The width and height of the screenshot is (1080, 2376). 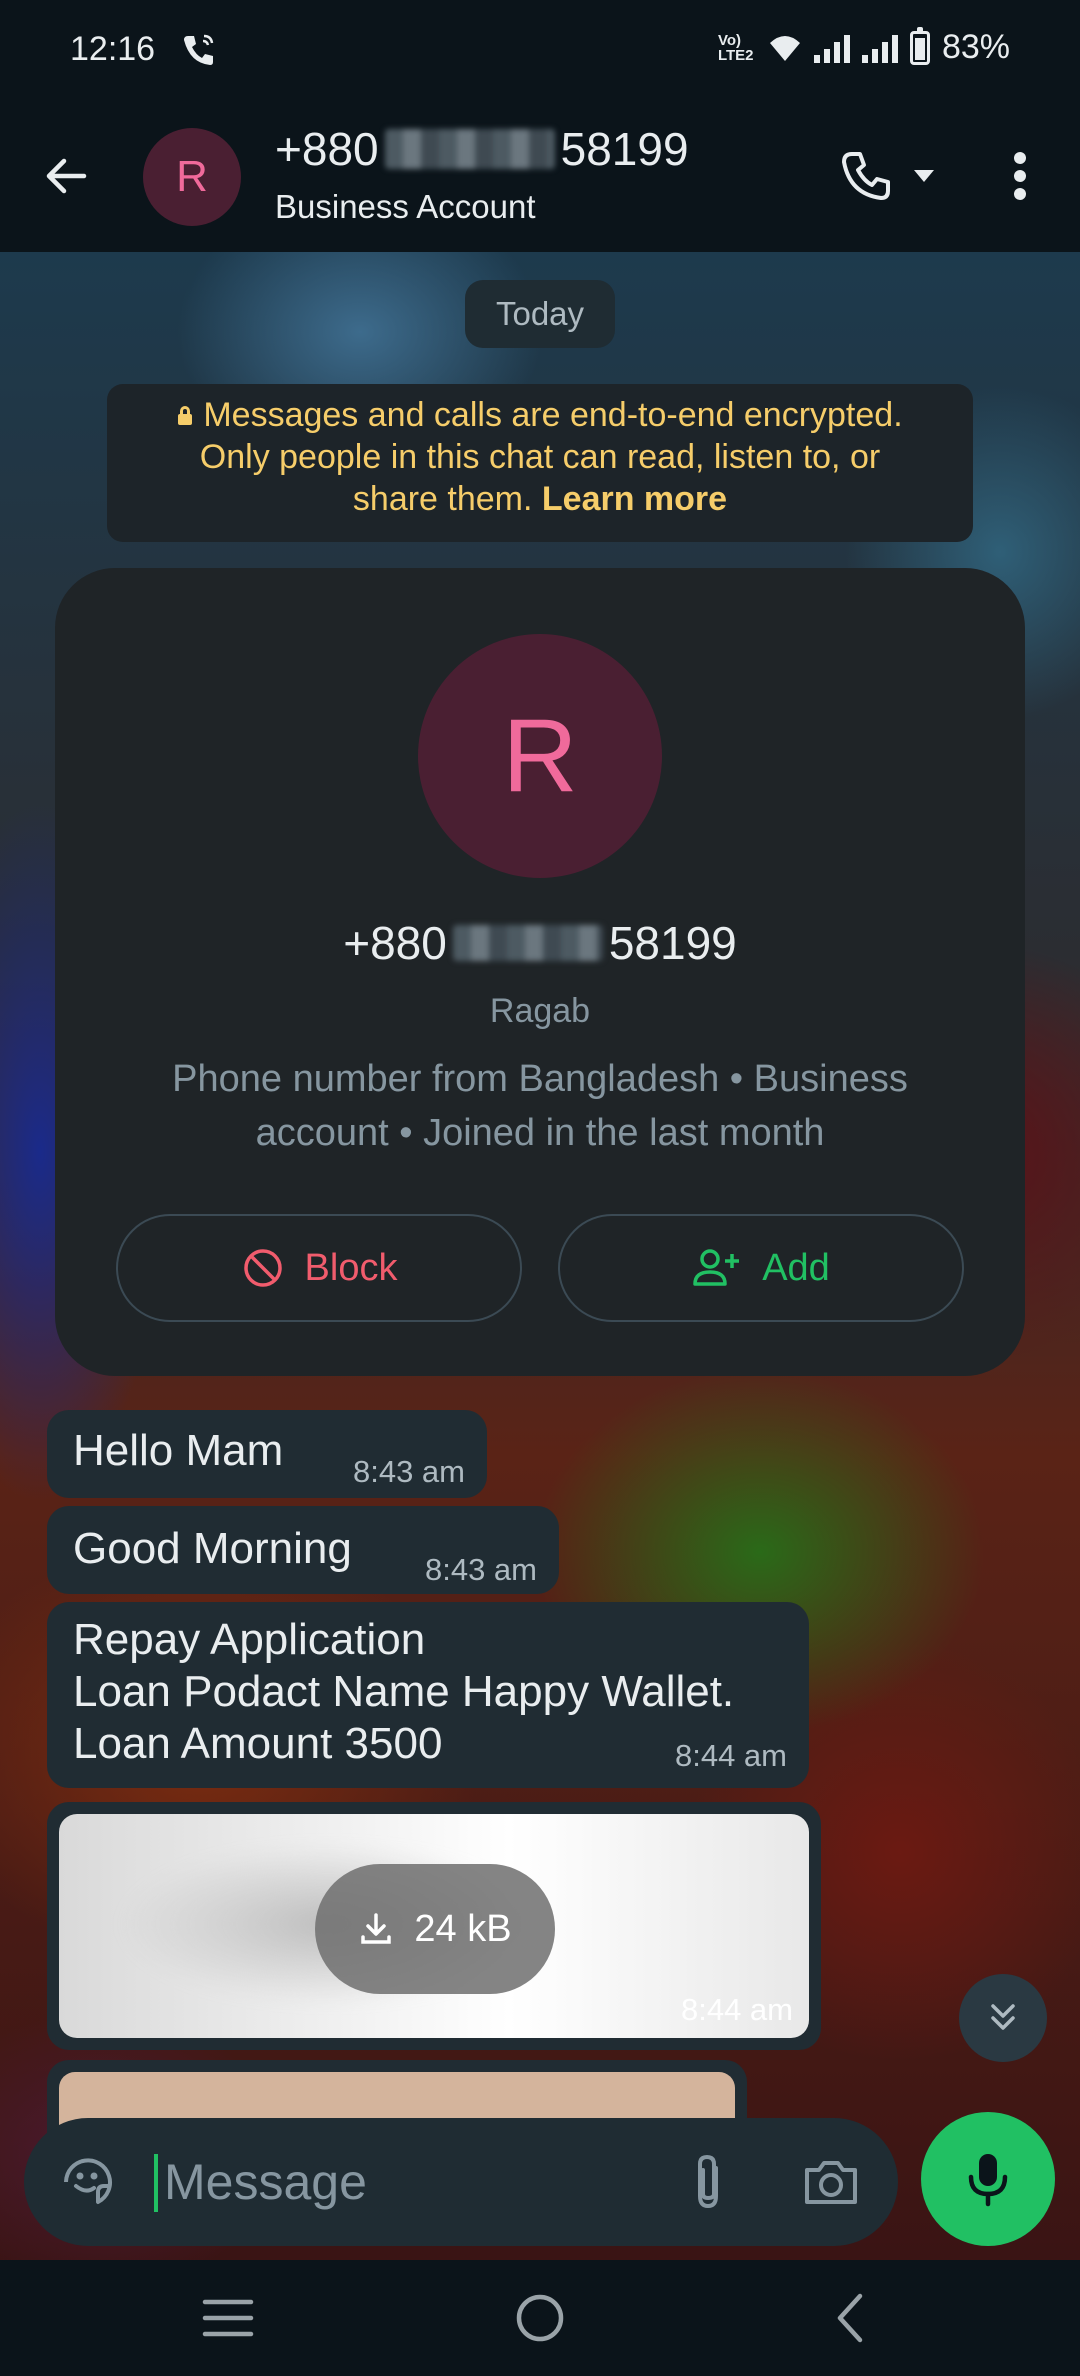 I want to click on contact-number: +880 58199, so click(x=482, y=149).